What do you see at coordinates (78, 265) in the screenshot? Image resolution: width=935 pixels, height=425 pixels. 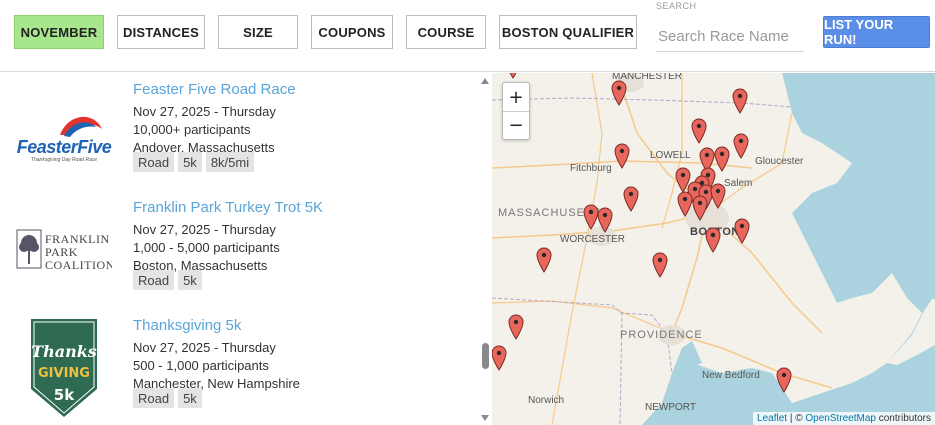 I see `franklin-logo-line3: COALITION` at bounding box center [78, 265].